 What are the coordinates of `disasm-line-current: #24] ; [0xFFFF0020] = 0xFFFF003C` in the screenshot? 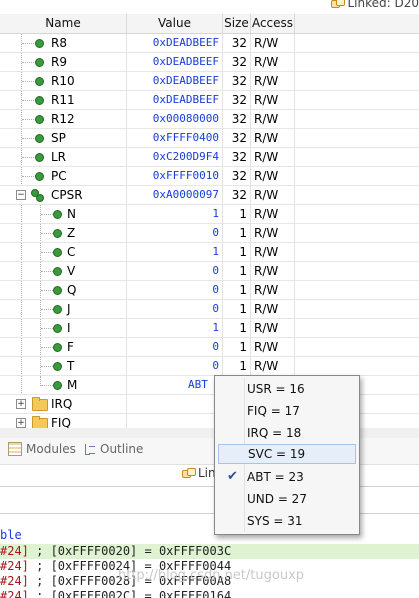 It's located at (209, 551).